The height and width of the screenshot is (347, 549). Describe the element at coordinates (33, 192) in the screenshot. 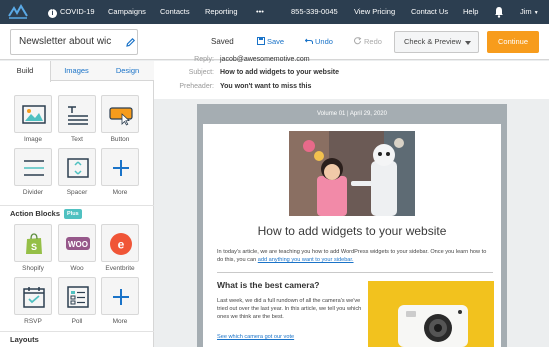

I see `block-divider-label: Divider` at that location.